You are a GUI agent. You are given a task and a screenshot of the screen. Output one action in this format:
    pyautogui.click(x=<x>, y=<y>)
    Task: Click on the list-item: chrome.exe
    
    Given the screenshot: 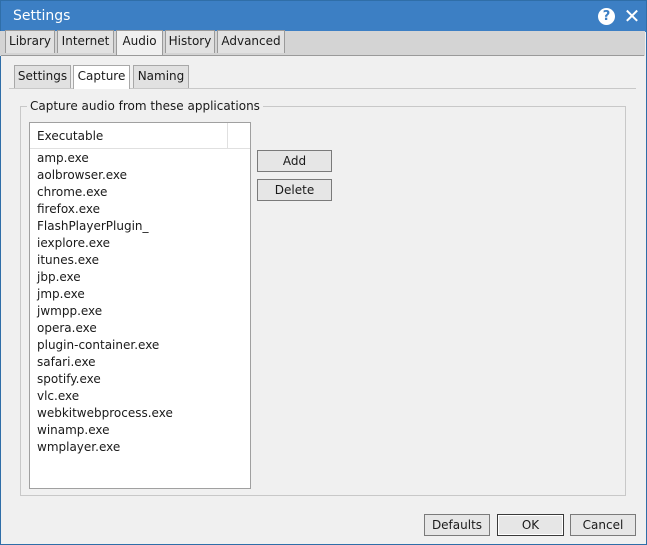 What is the action you would take?
    pyautogui.click(x=140, y=192)
    